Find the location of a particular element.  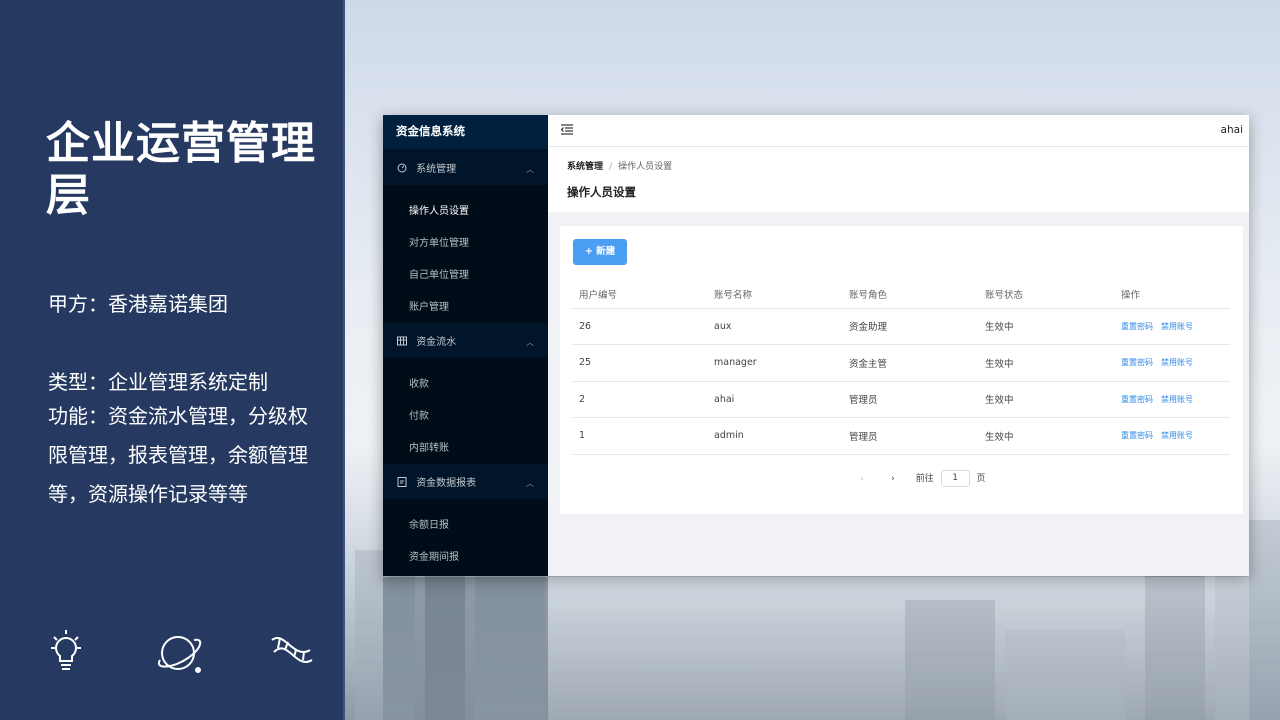

sidebar-item-accounts: 账户管理 is located at coordinates (465, 308).